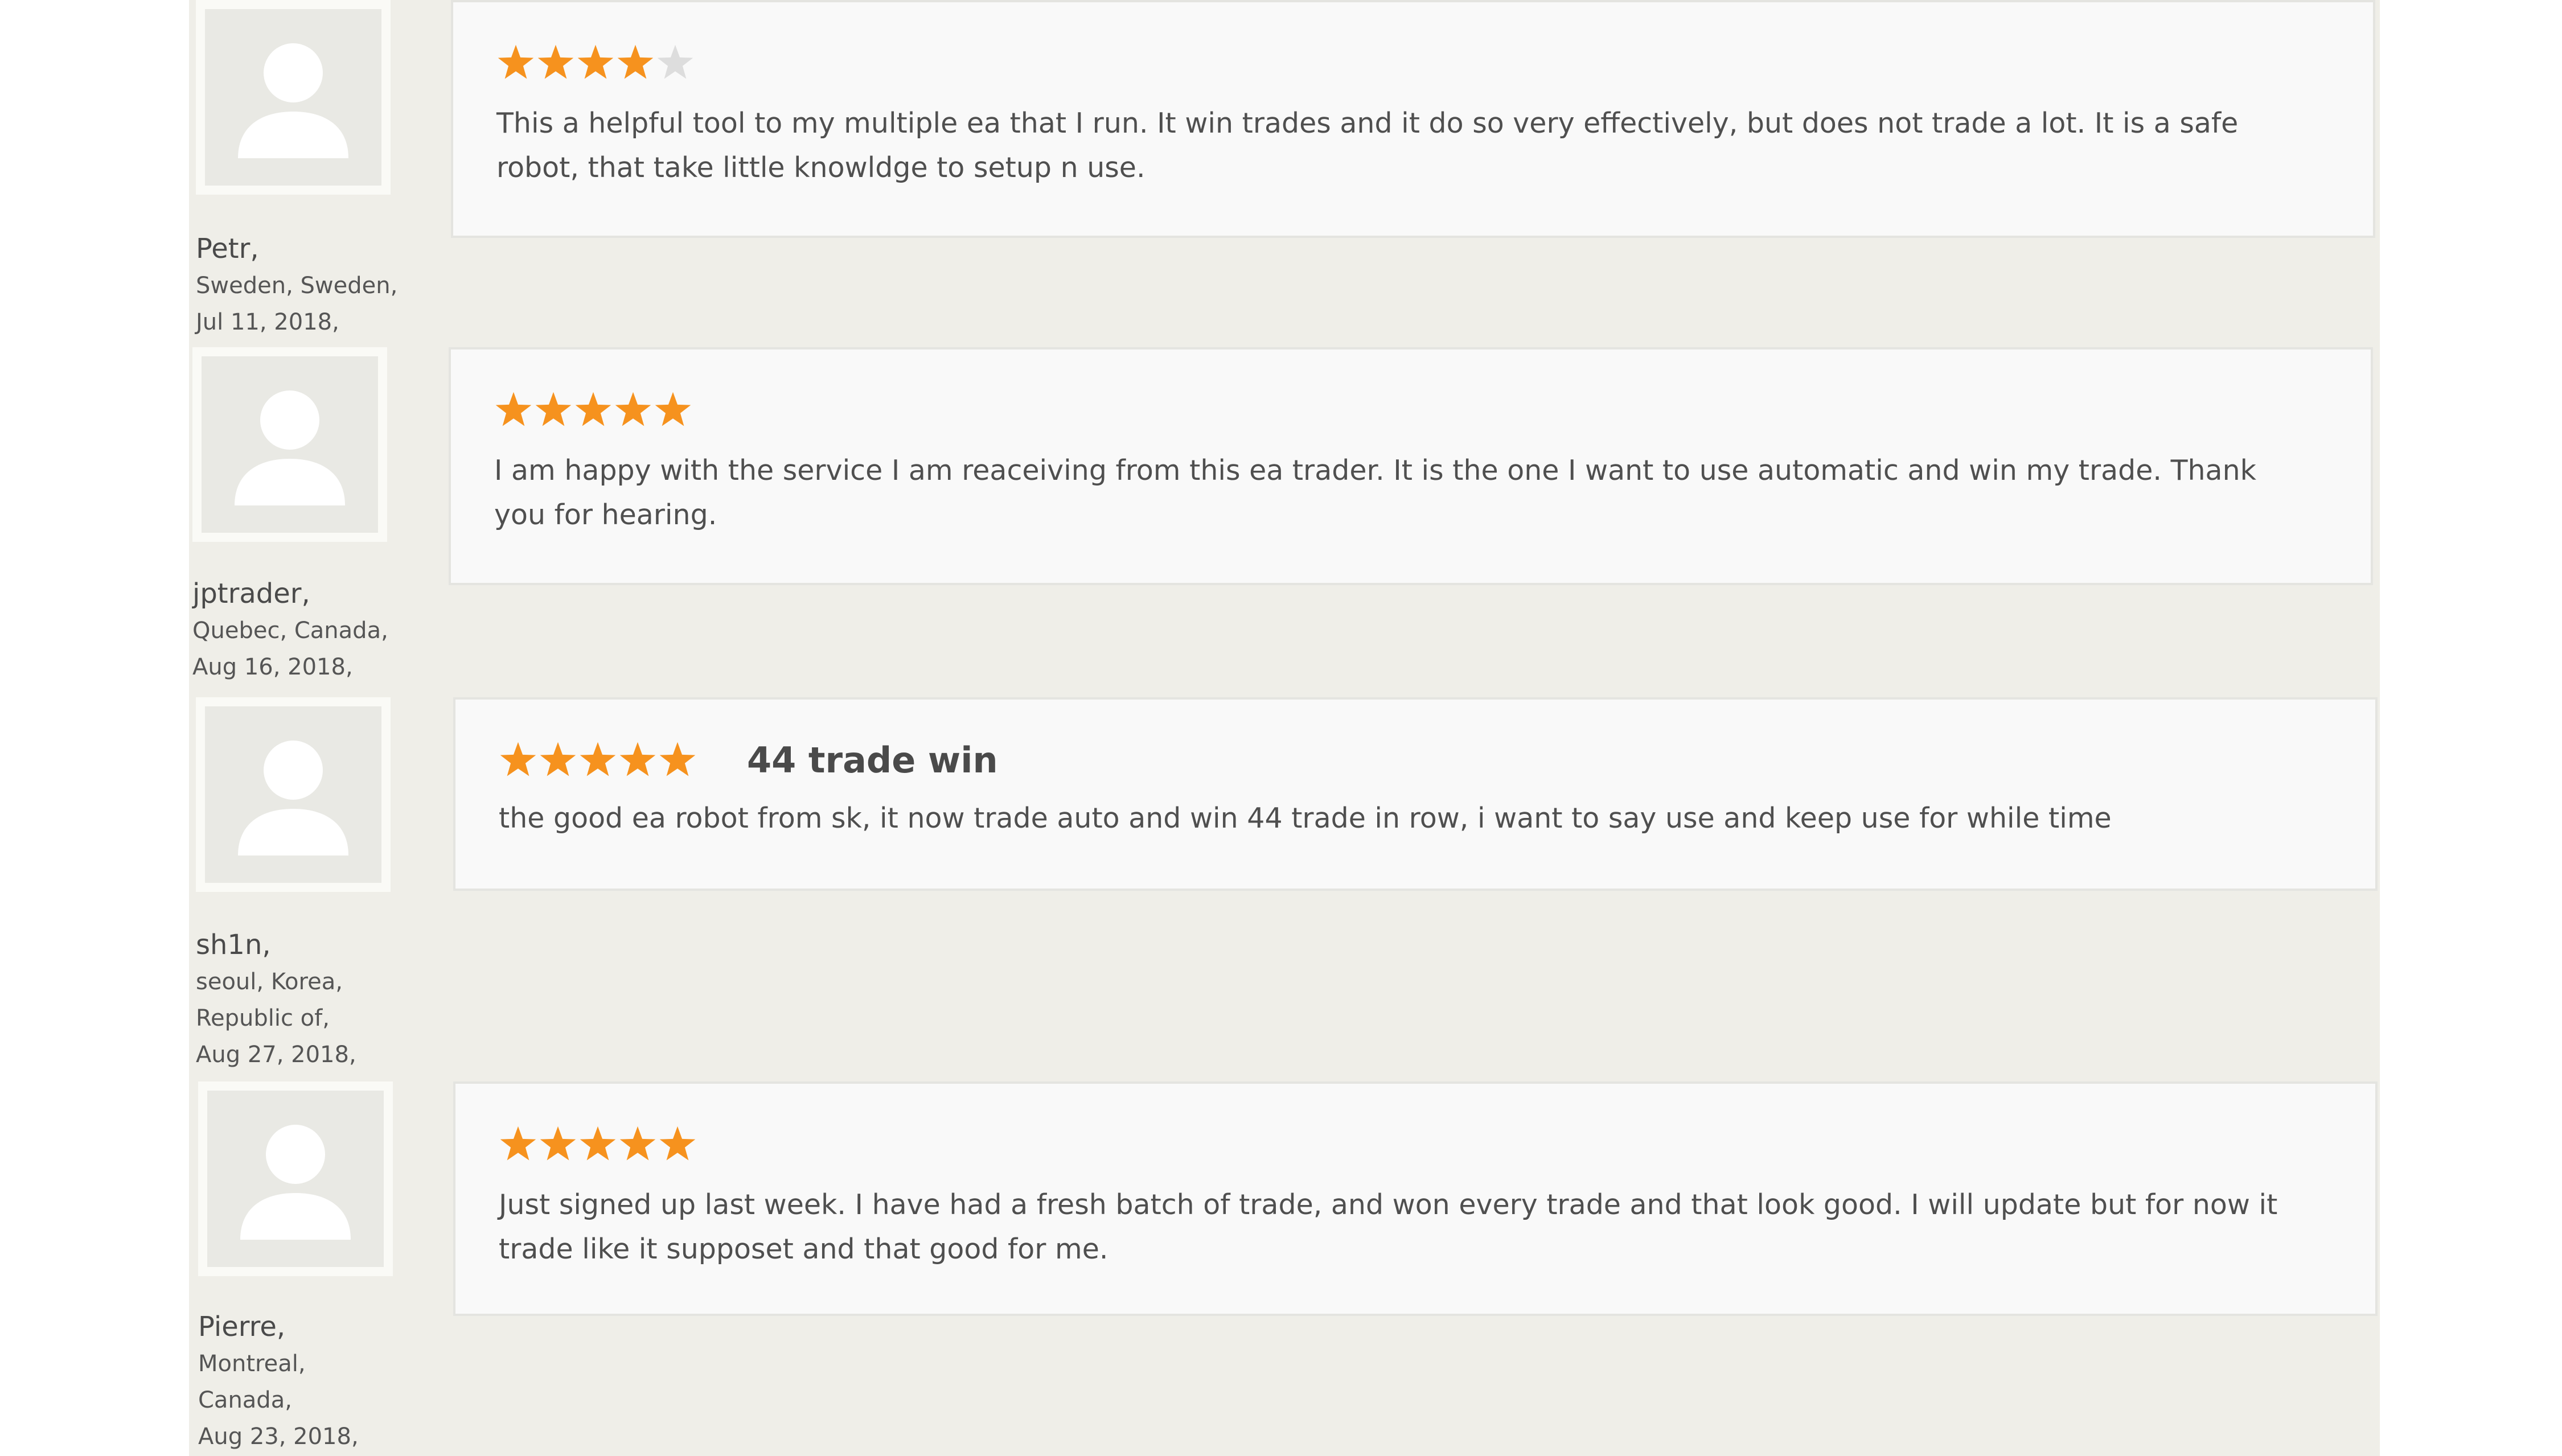 This screenshot has height=1456, width=2562. I want to click on review-date: Aug 16, 2018,, so click(272, 667).